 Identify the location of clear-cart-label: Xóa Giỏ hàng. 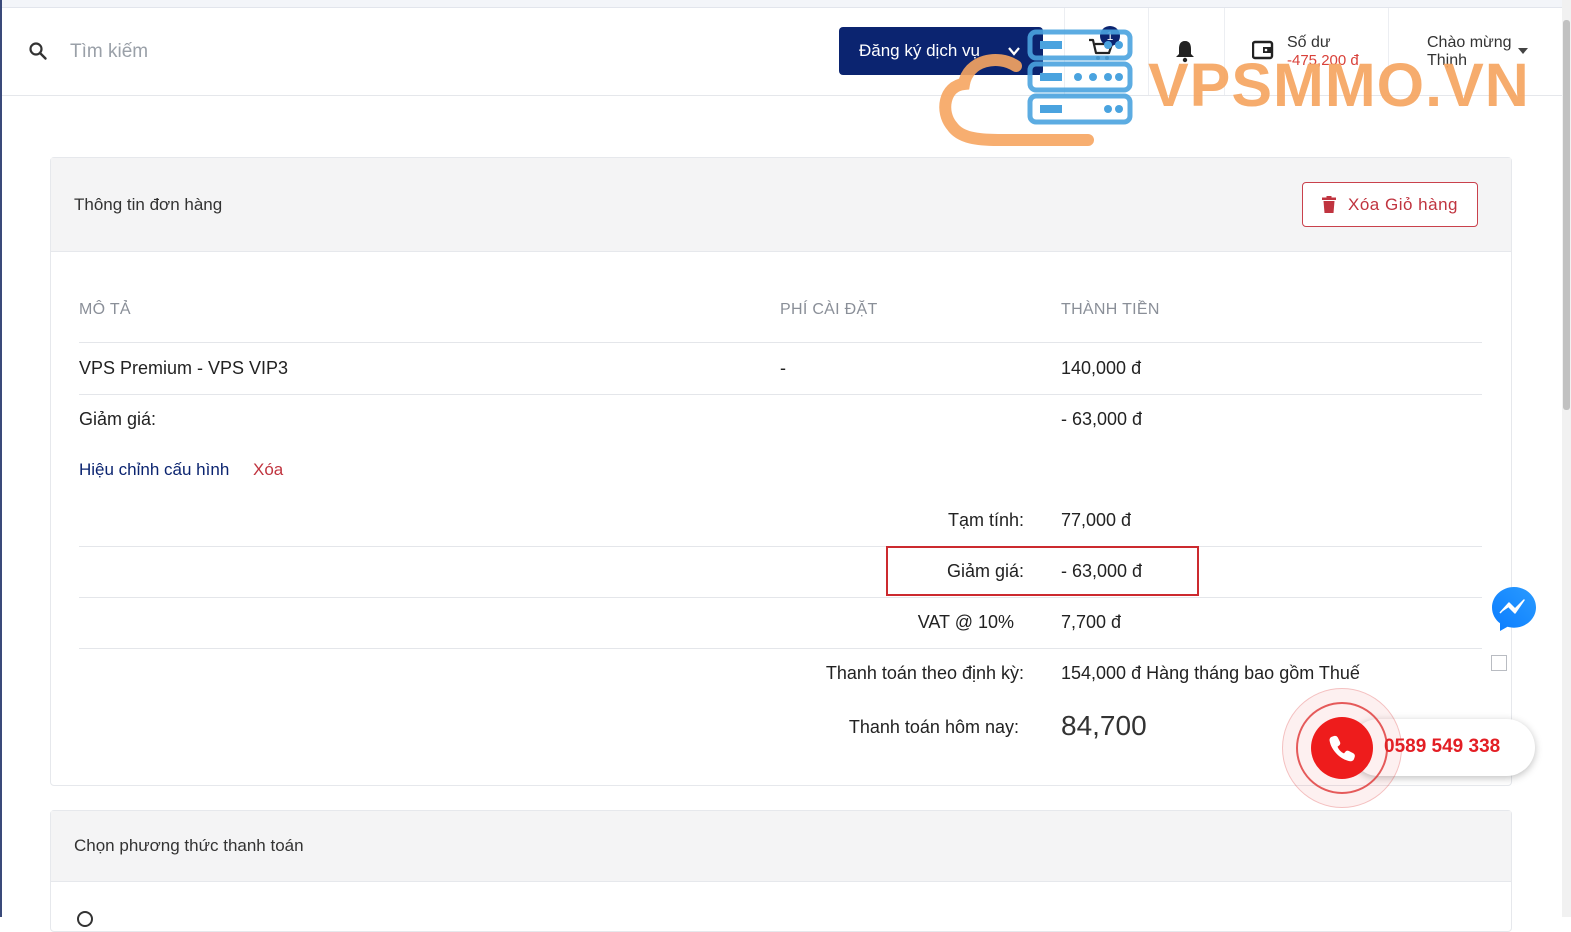
(1403, 204).